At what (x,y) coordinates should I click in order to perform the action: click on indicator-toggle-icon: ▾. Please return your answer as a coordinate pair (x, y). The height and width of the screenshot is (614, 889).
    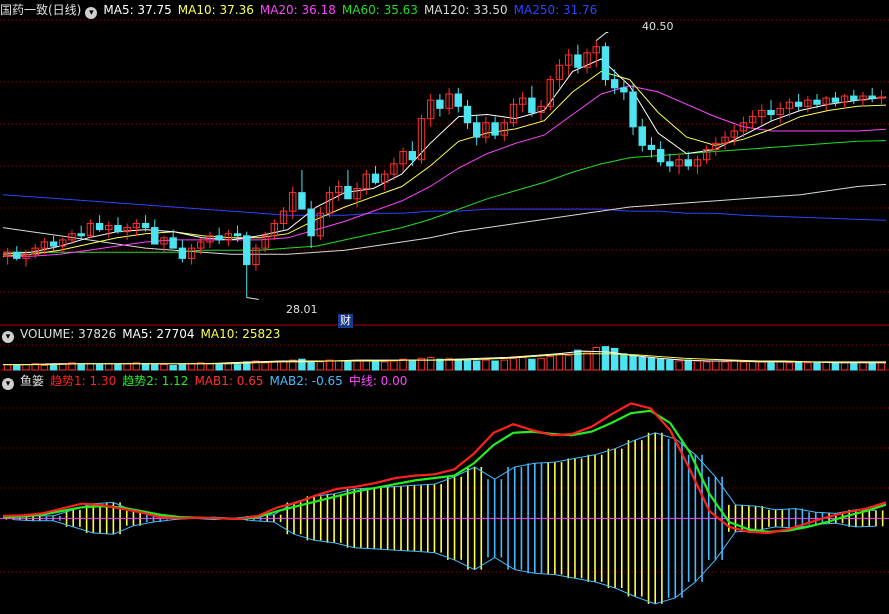
    Looking at the image, I should click on (8, 384).